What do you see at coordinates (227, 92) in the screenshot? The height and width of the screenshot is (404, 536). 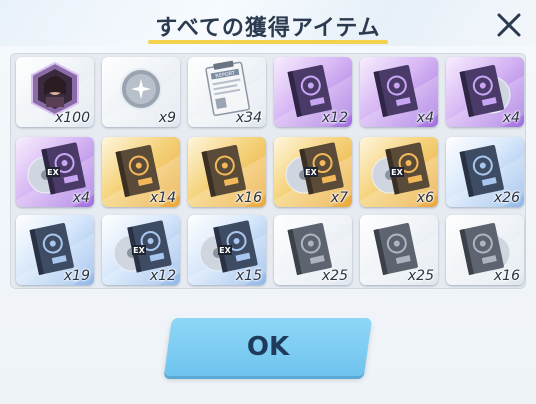 I see `item-slot: REPORT x34` at bounding box center [227, 92].